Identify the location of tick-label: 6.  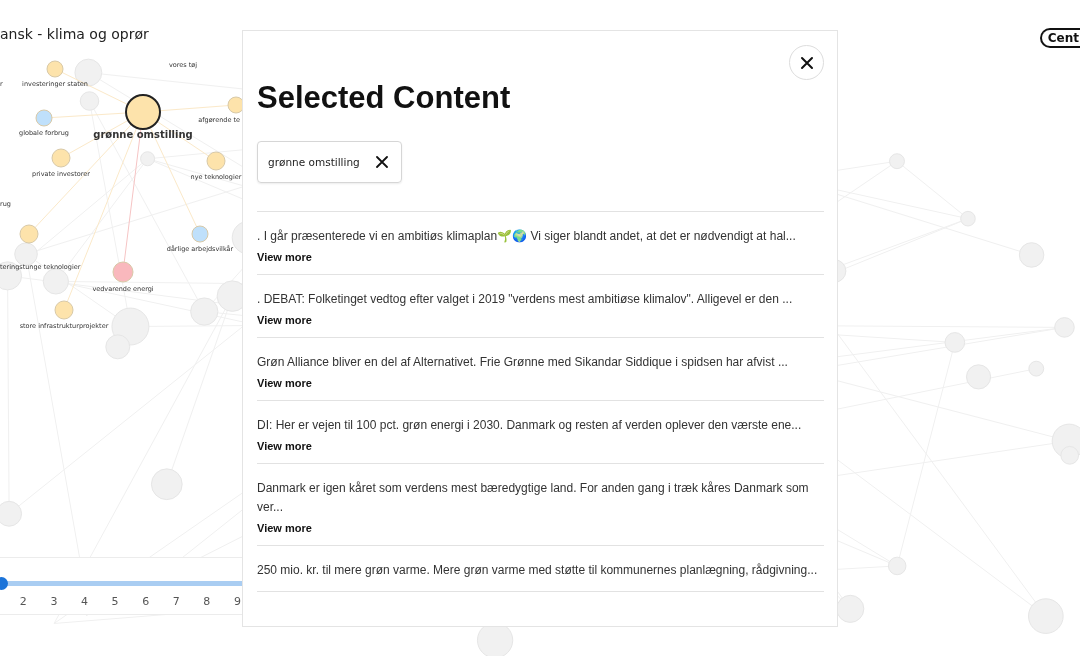
(146, 601).